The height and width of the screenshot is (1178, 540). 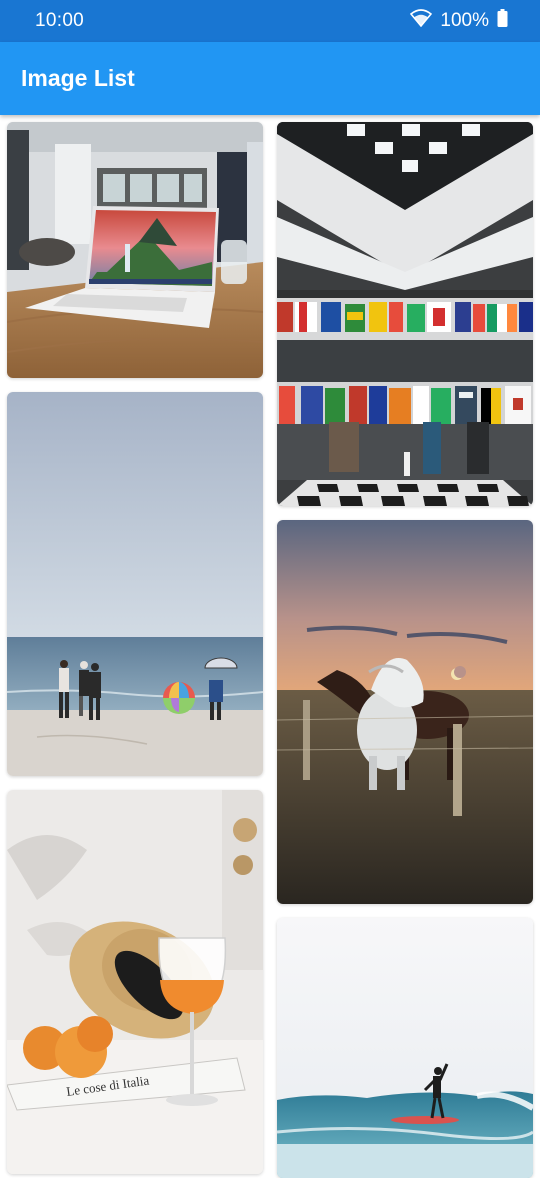 I want to click on status-time: 10:00, so click(x=60, y=20).